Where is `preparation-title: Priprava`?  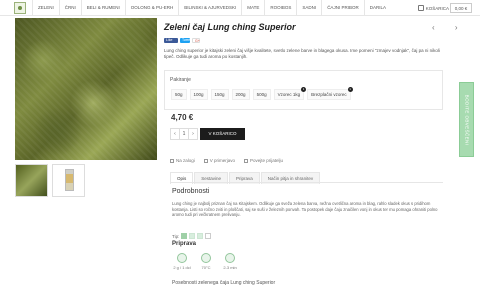 preparation-title: Priprava is located at coordinates (184, 244).